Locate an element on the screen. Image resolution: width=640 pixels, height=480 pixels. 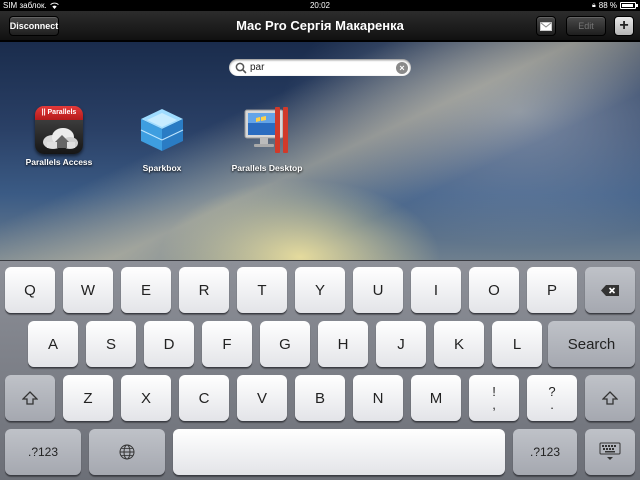
key-bottom-char: . is located at coordinates (552, 404).